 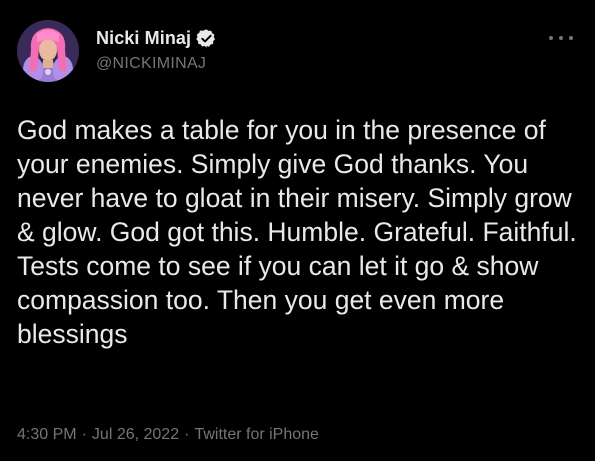 I want to click on author-name-row: Nicki Minaj, so click(x=156, y=38).